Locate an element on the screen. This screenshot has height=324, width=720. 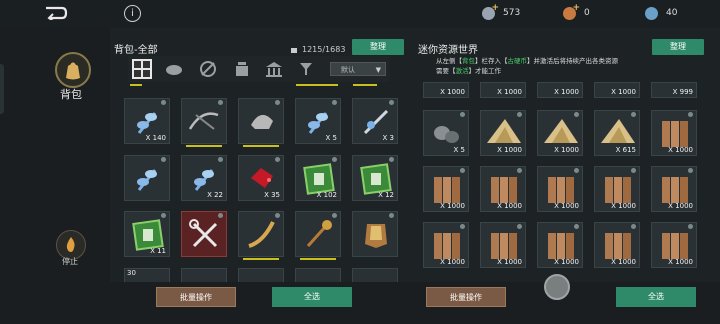
resource-slot: X 615 is located at coordinates (617, 133).